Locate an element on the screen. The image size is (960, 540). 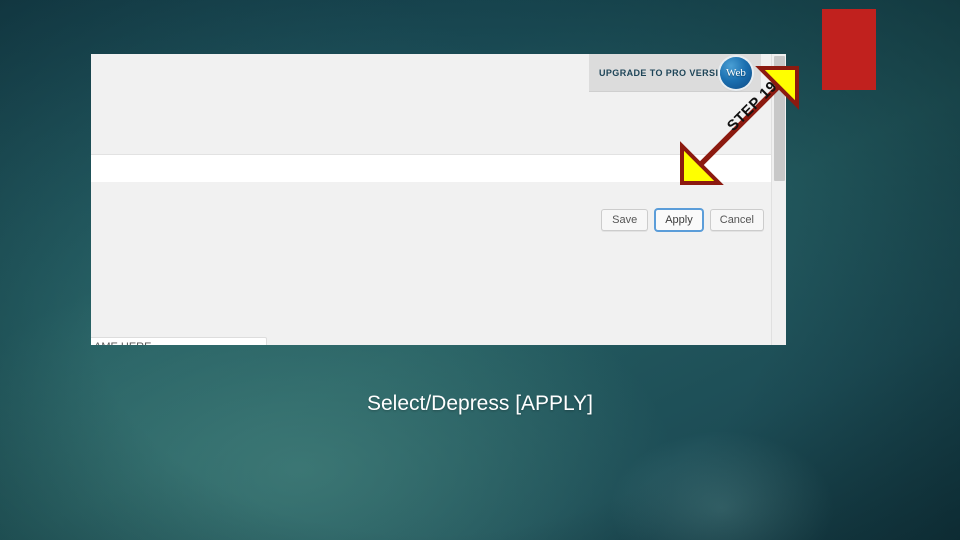
dialog-button-row: Save Apply Cancel is located at coordinates (682, 220).